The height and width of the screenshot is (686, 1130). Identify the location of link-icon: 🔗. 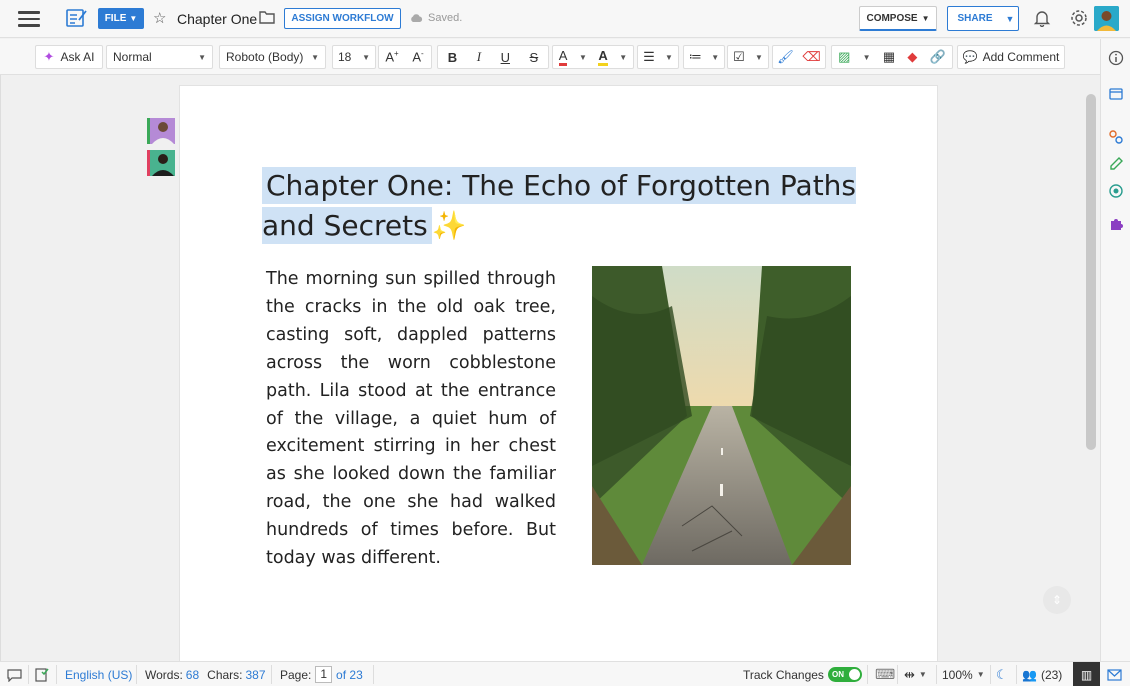
(938, 57).